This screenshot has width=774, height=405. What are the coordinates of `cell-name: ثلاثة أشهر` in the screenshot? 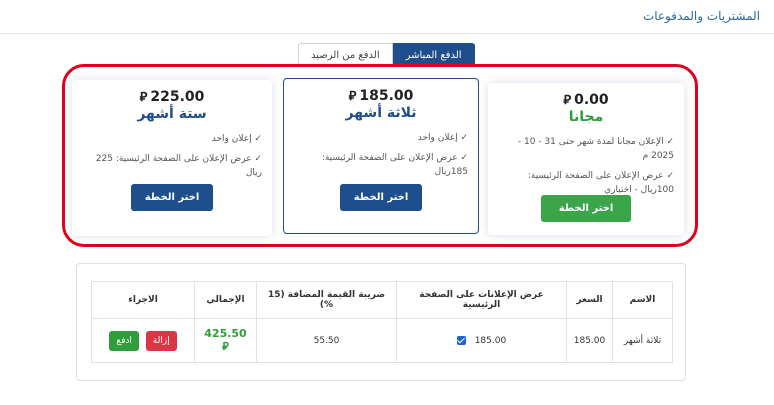 It's located at (642, 340).